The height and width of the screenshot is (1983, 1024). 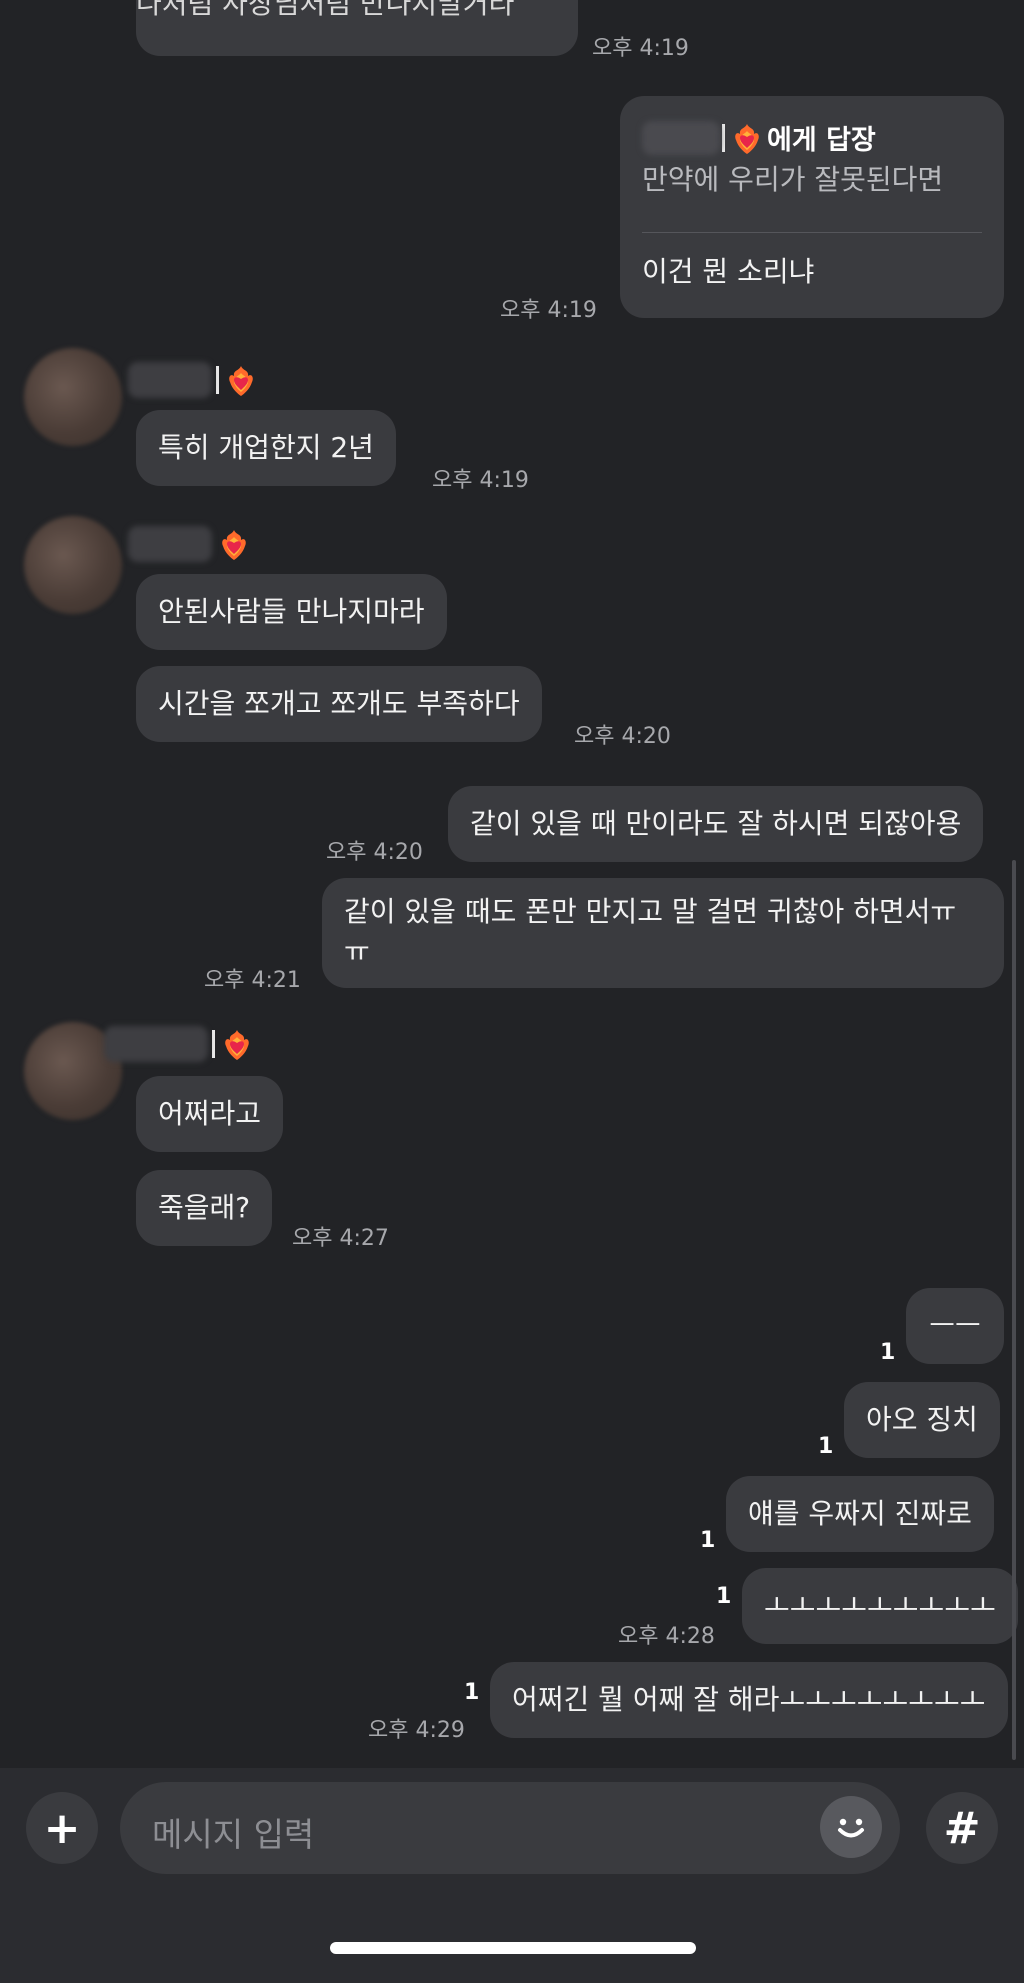 I want to click on message-bubble: 어쩌라고, so click(x=210, y=1114).